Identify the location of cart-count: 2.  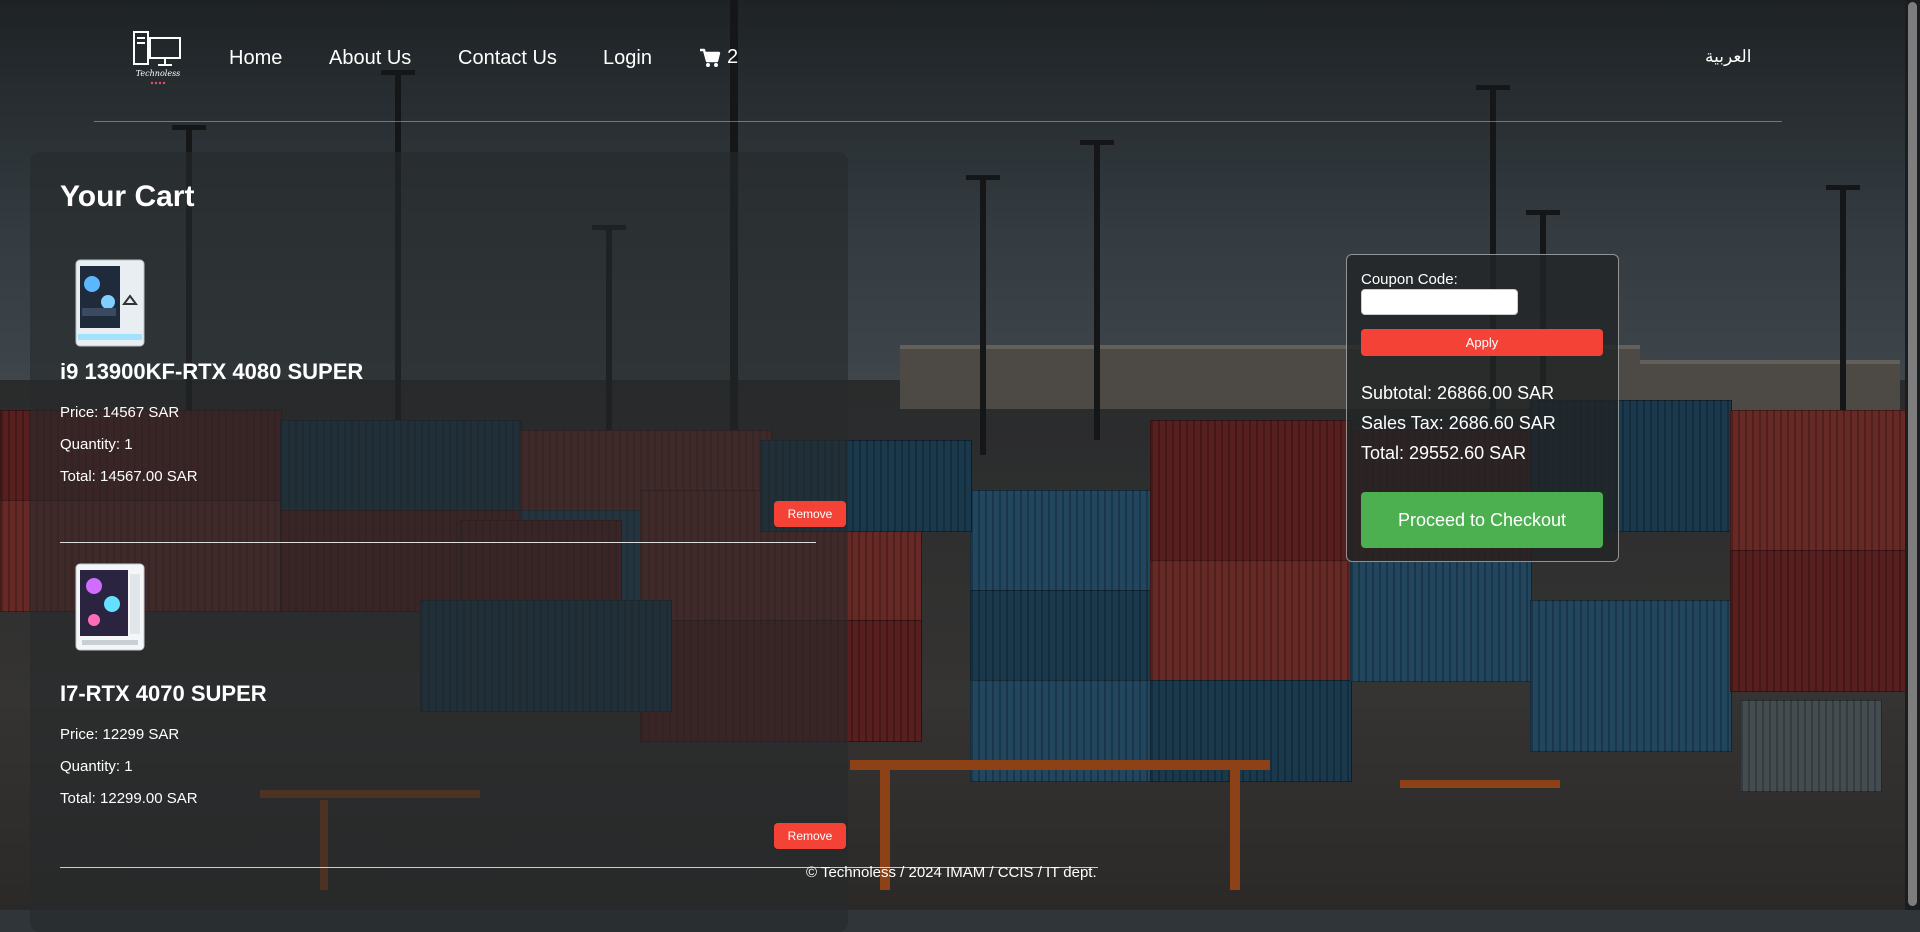
(733, 57).